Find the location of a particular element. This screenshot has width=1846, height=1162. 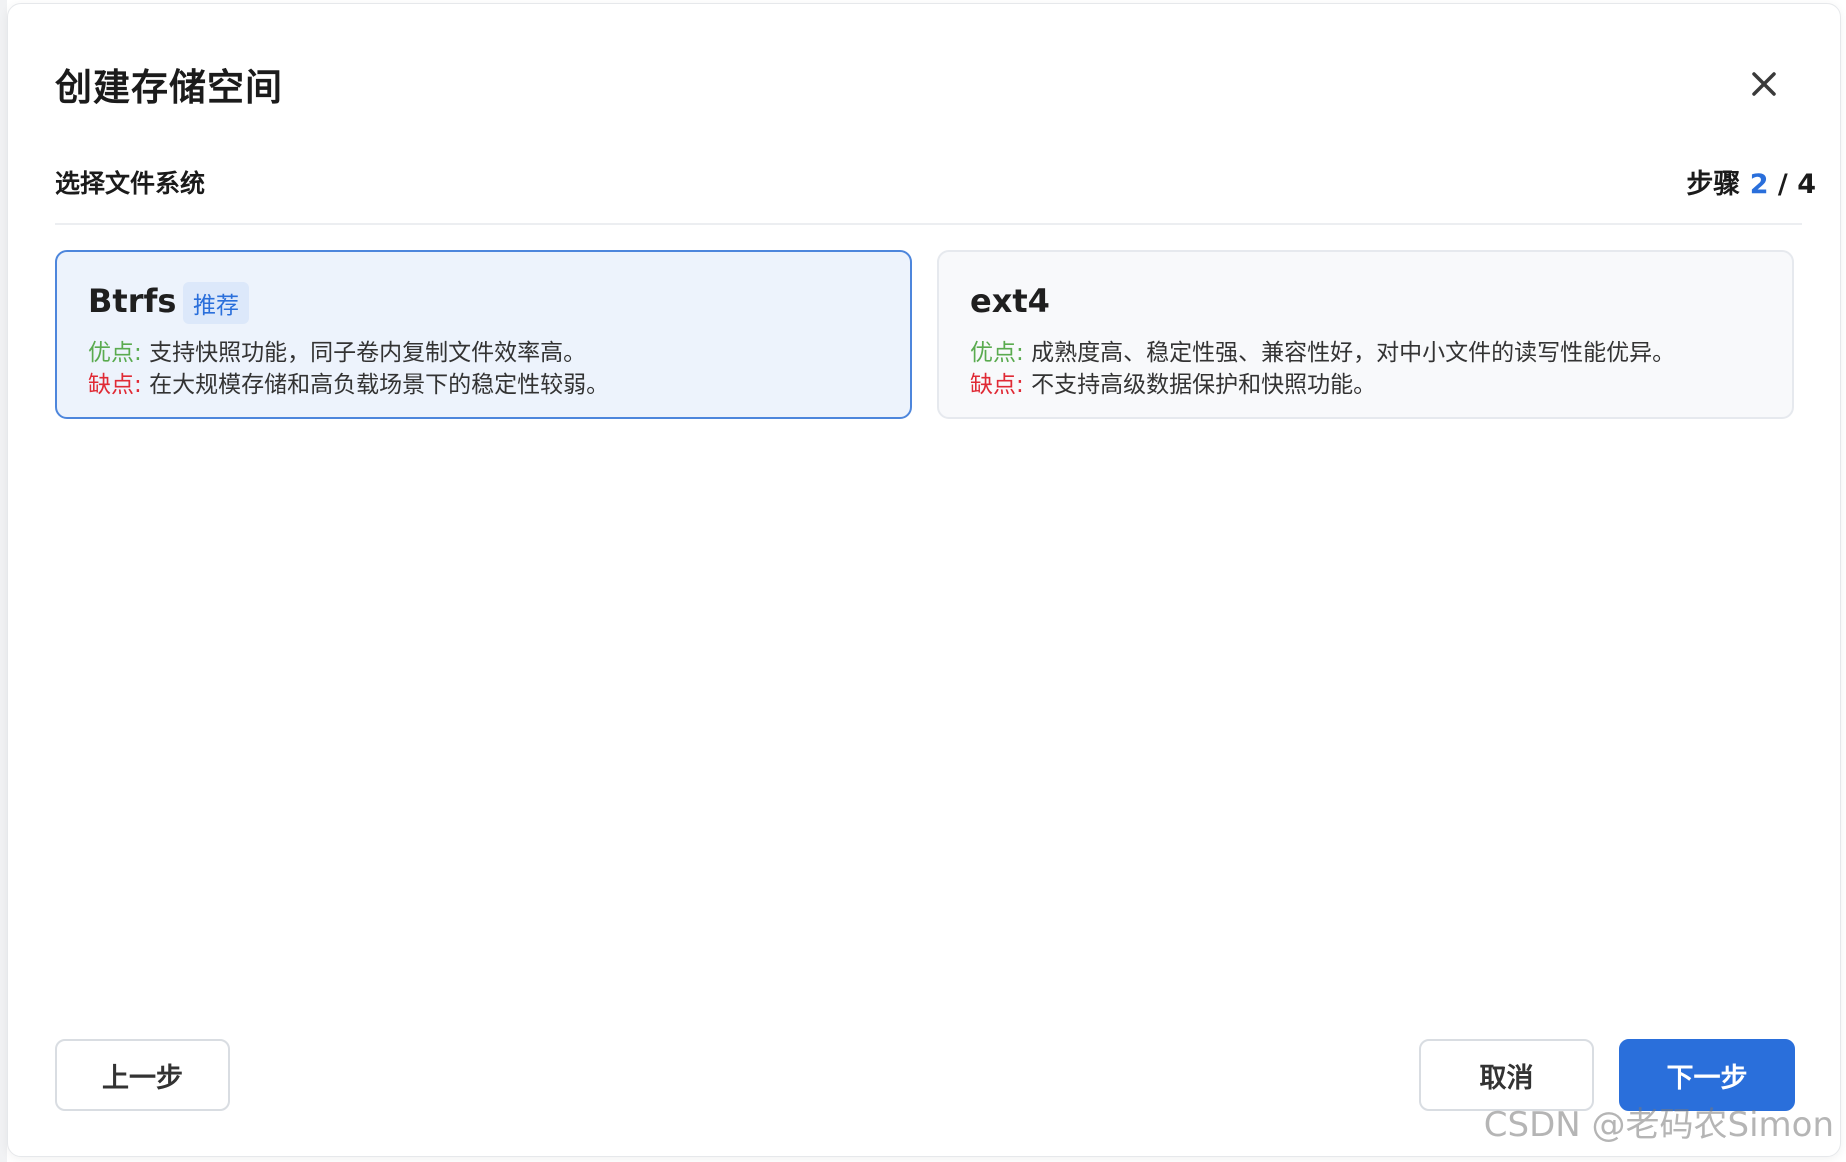

previous-step-button: 上一步 is located at coordinates (142, 1075).